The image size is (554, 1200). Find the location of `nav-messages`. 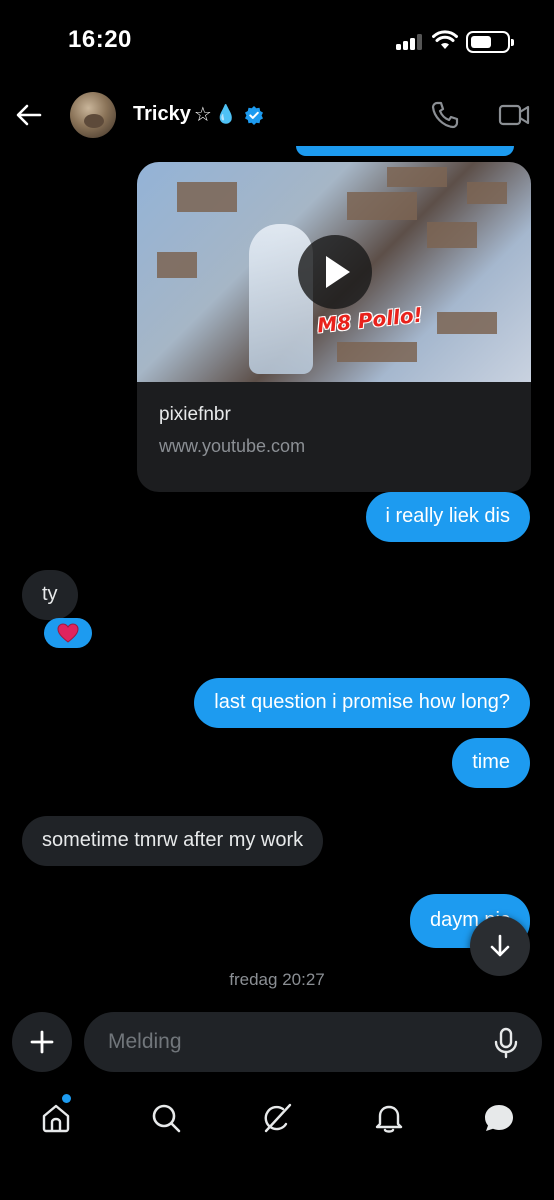

nav-messages is located at coordinates (499, 1118).